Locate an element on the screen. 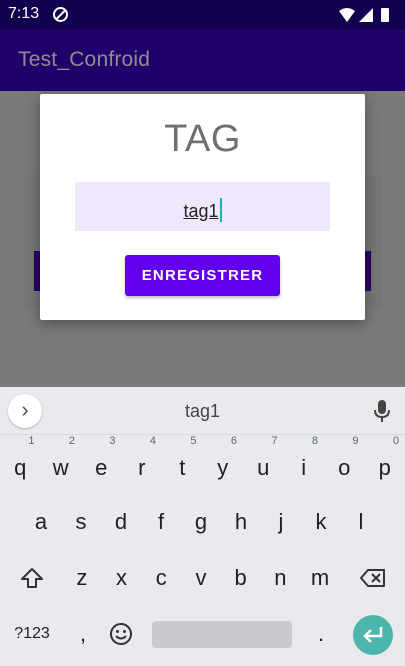 This screenshot has height=666, width=405. dialog-title: TAG is located at coordinates (202, 139).